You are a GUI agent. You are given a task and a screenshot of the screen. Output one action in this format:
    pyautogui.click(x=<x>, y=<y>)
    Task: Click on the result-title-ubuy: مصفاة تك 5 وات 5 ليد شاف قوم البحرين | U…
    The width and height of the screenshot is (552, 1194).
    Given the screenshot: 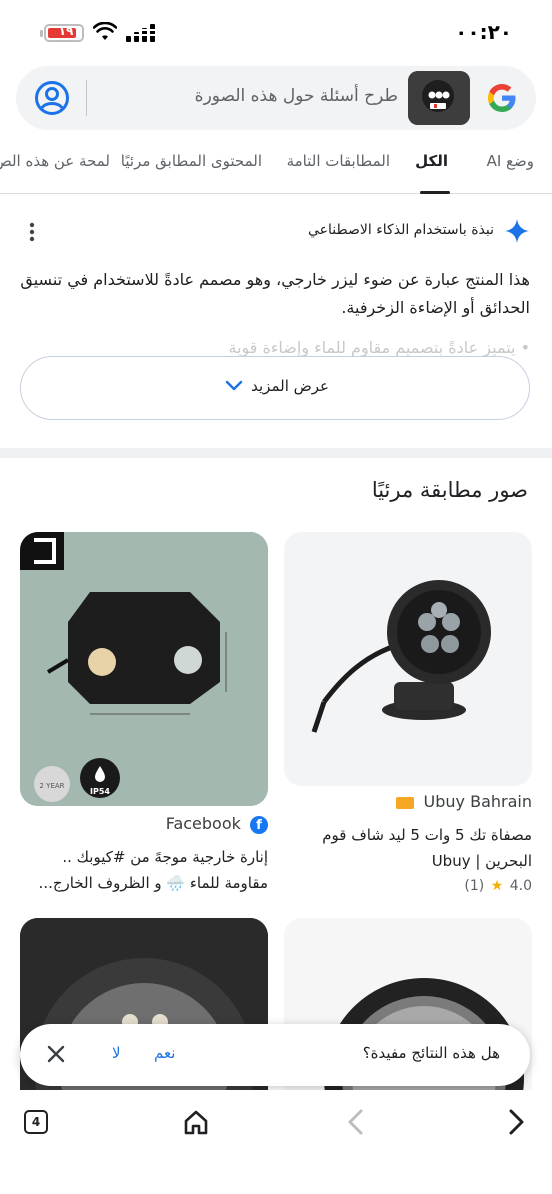 What is the action you would take?
    pyautogui.click(x=408, y=848)
    